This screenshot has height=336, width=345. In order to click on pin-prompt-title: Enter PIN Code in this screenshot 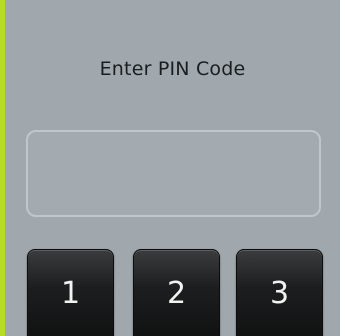, I will do `click(172, 69)`.